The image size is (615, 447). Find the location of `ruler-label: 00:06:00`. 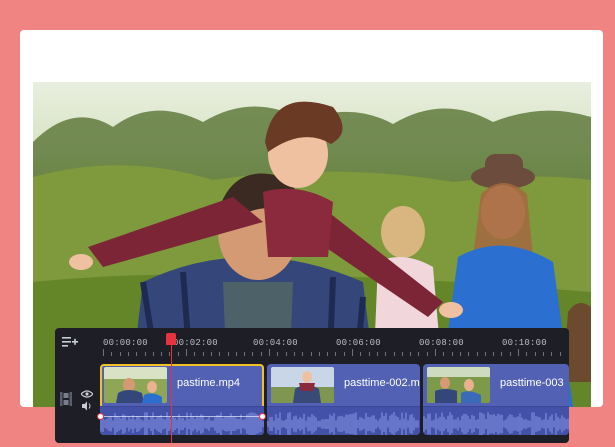

ruler-label: 00:06:00 is located at coordinates (358, 343).